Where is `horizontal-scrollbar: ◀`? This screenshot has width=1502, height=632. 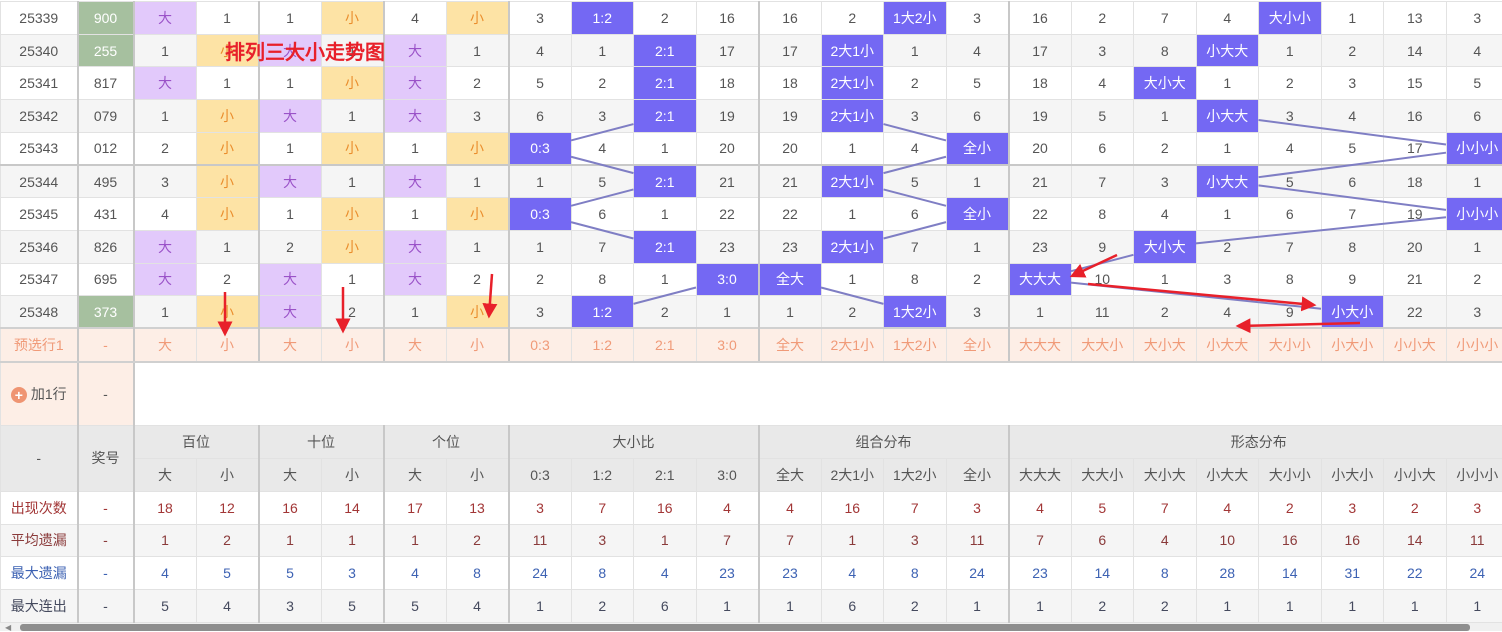 horizontal-scrollbar: ◀ is located at coordinates (751, 627).